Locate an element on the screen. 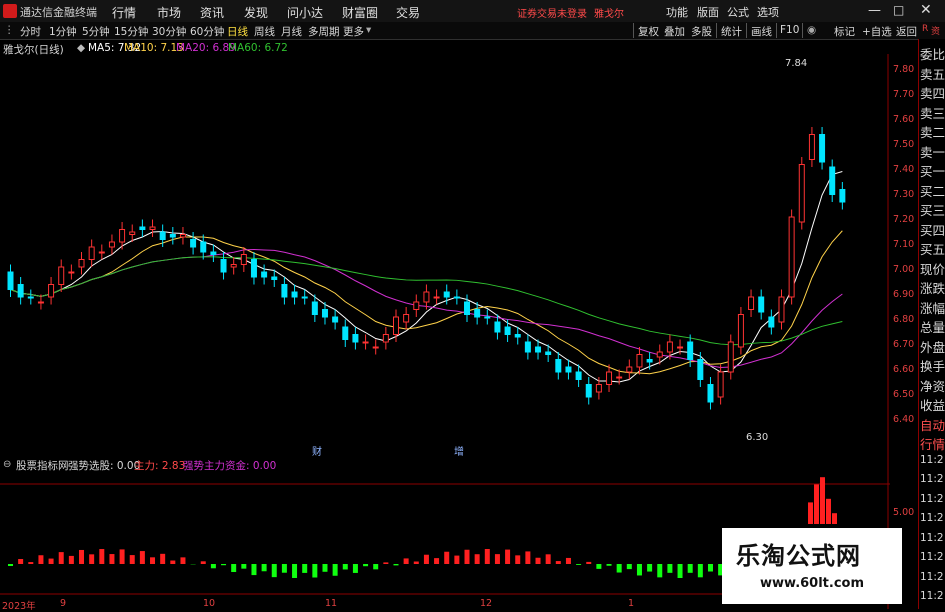 The image size is (945, 612). date-label: 9 is located at coordinates (63, 603).